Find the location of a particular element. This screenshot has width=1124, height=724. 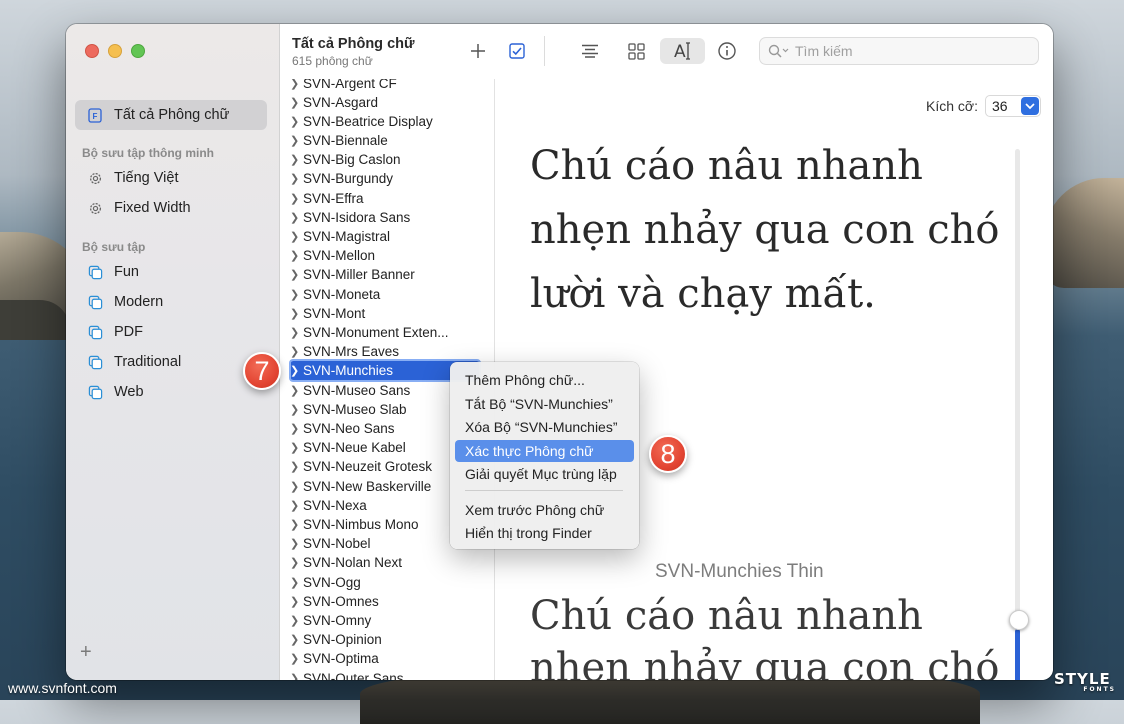

brand-logo: STYLE FONTS is located at coordinates (1086, 682).